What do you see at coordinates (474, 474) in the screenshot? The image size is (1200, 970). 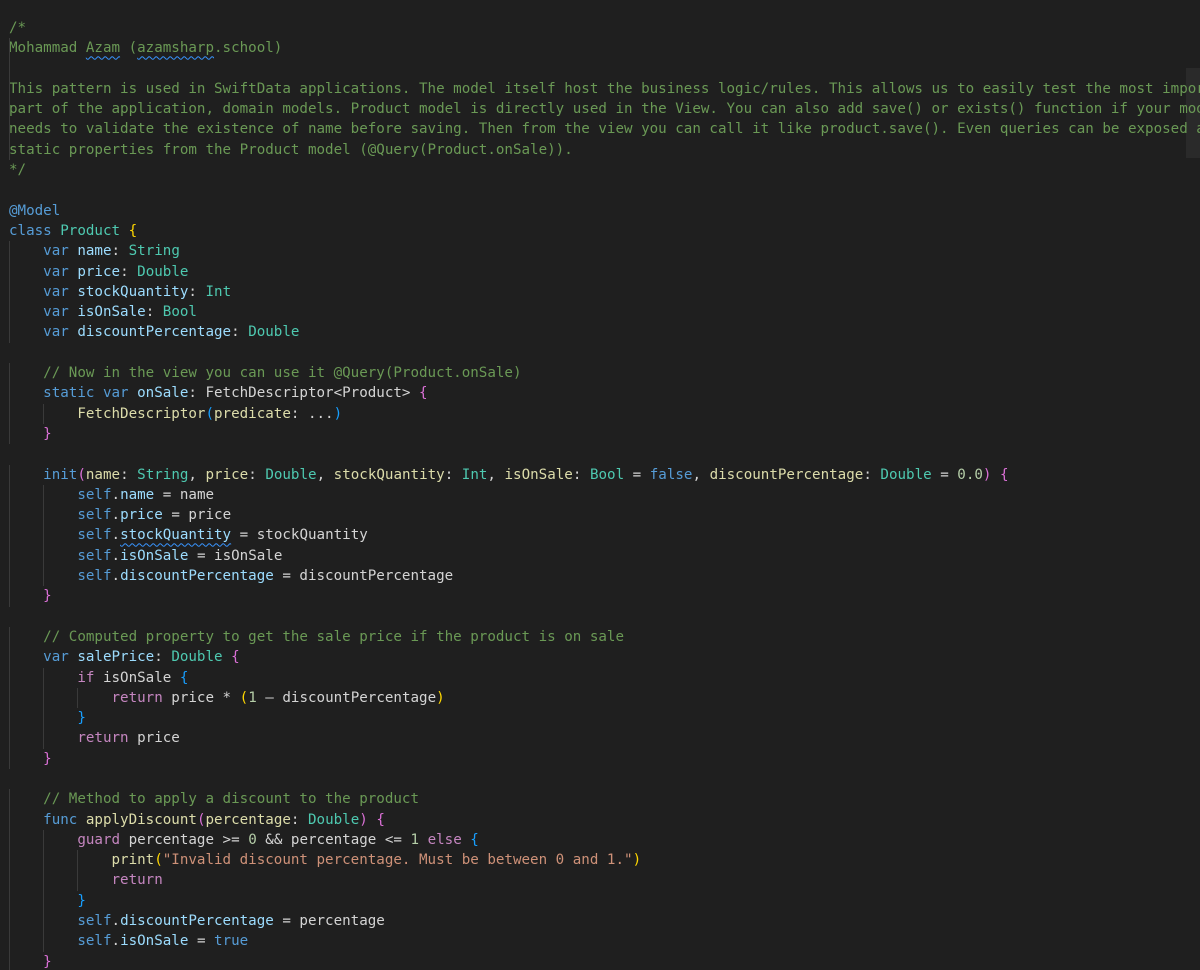 I see `code-token: Int` at bounding box center [474, 474].